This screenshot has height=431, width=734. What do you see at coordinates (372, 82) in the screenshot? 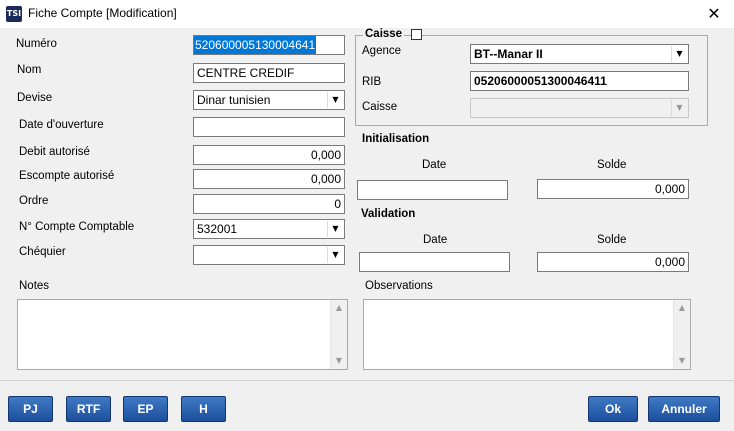
I see `rib-label: RIB` at bounding box center [372, 82].